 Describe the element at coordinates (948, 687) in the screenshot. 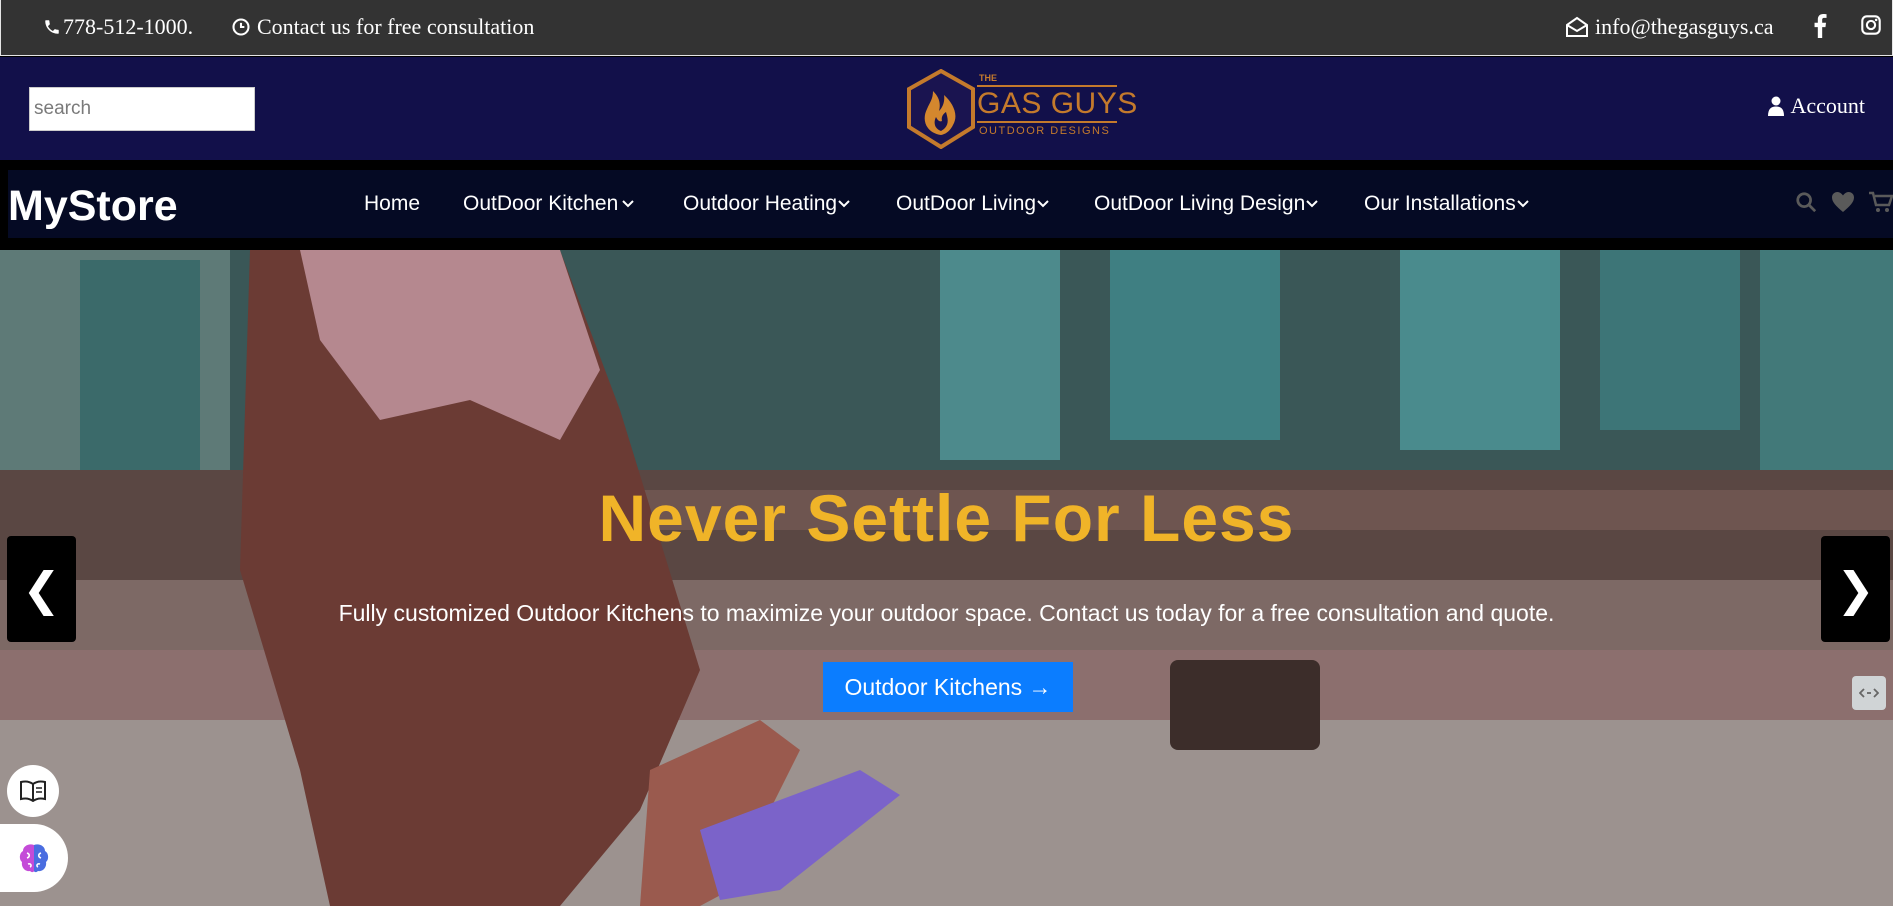

I see `outdoor-kitchens-button: Outdoor Kitchens →` at that location.